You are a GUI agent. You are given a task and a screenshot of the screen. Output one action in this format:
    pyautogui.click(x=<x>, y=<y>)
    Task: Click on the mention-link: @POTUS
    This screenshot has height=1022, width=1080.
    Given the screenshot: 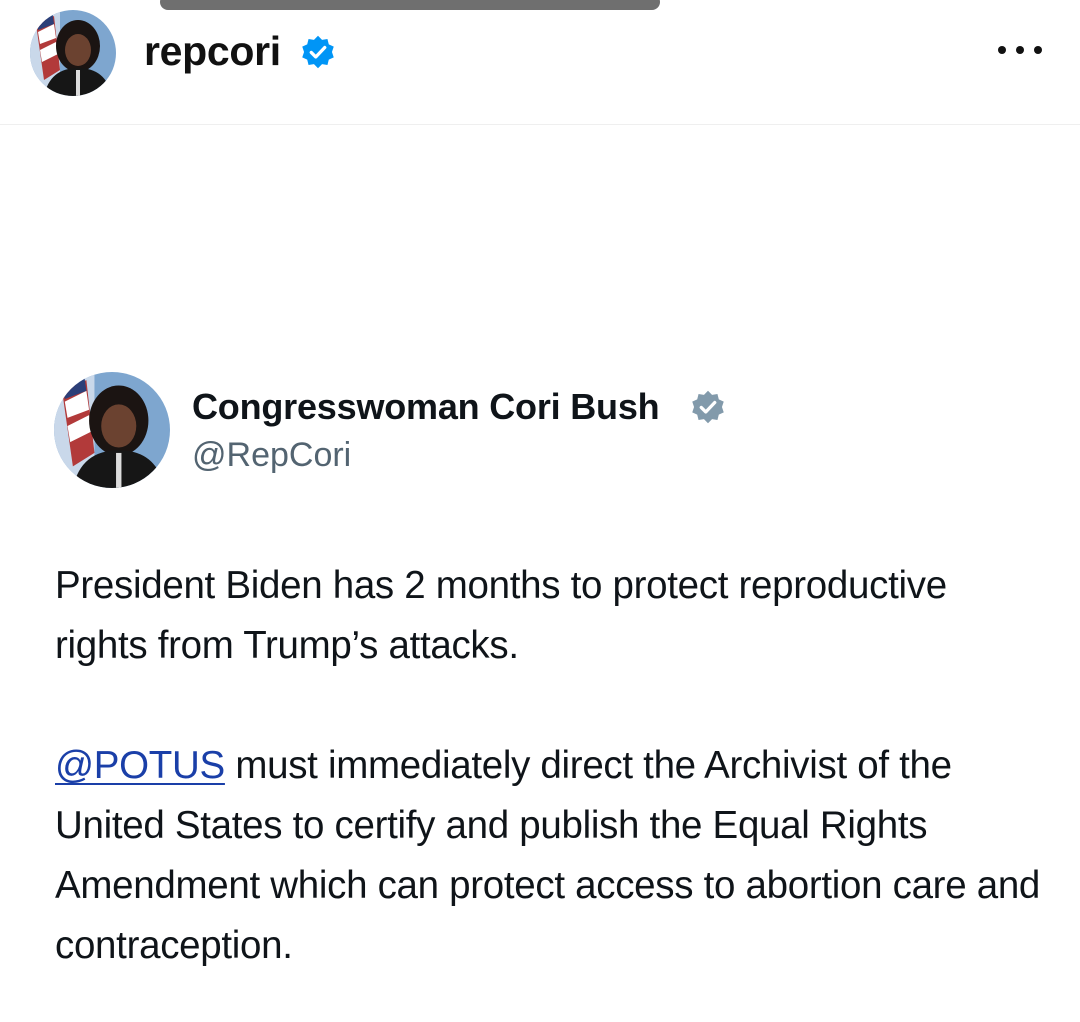 What is the action you would take?
    pyautogui.click(x=140, y=765)
    